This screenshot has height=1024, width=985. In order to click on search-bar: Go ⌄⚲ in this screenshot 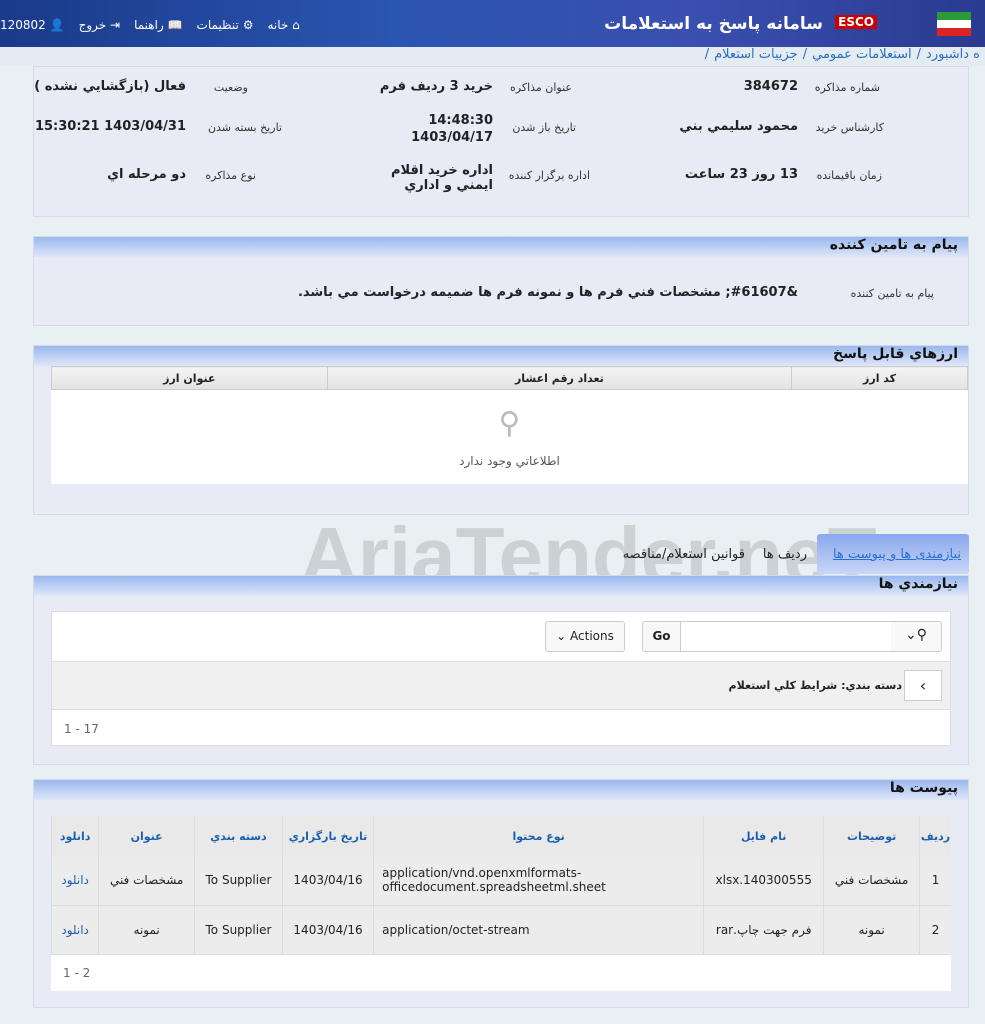, I will do `click(792, 636)`.